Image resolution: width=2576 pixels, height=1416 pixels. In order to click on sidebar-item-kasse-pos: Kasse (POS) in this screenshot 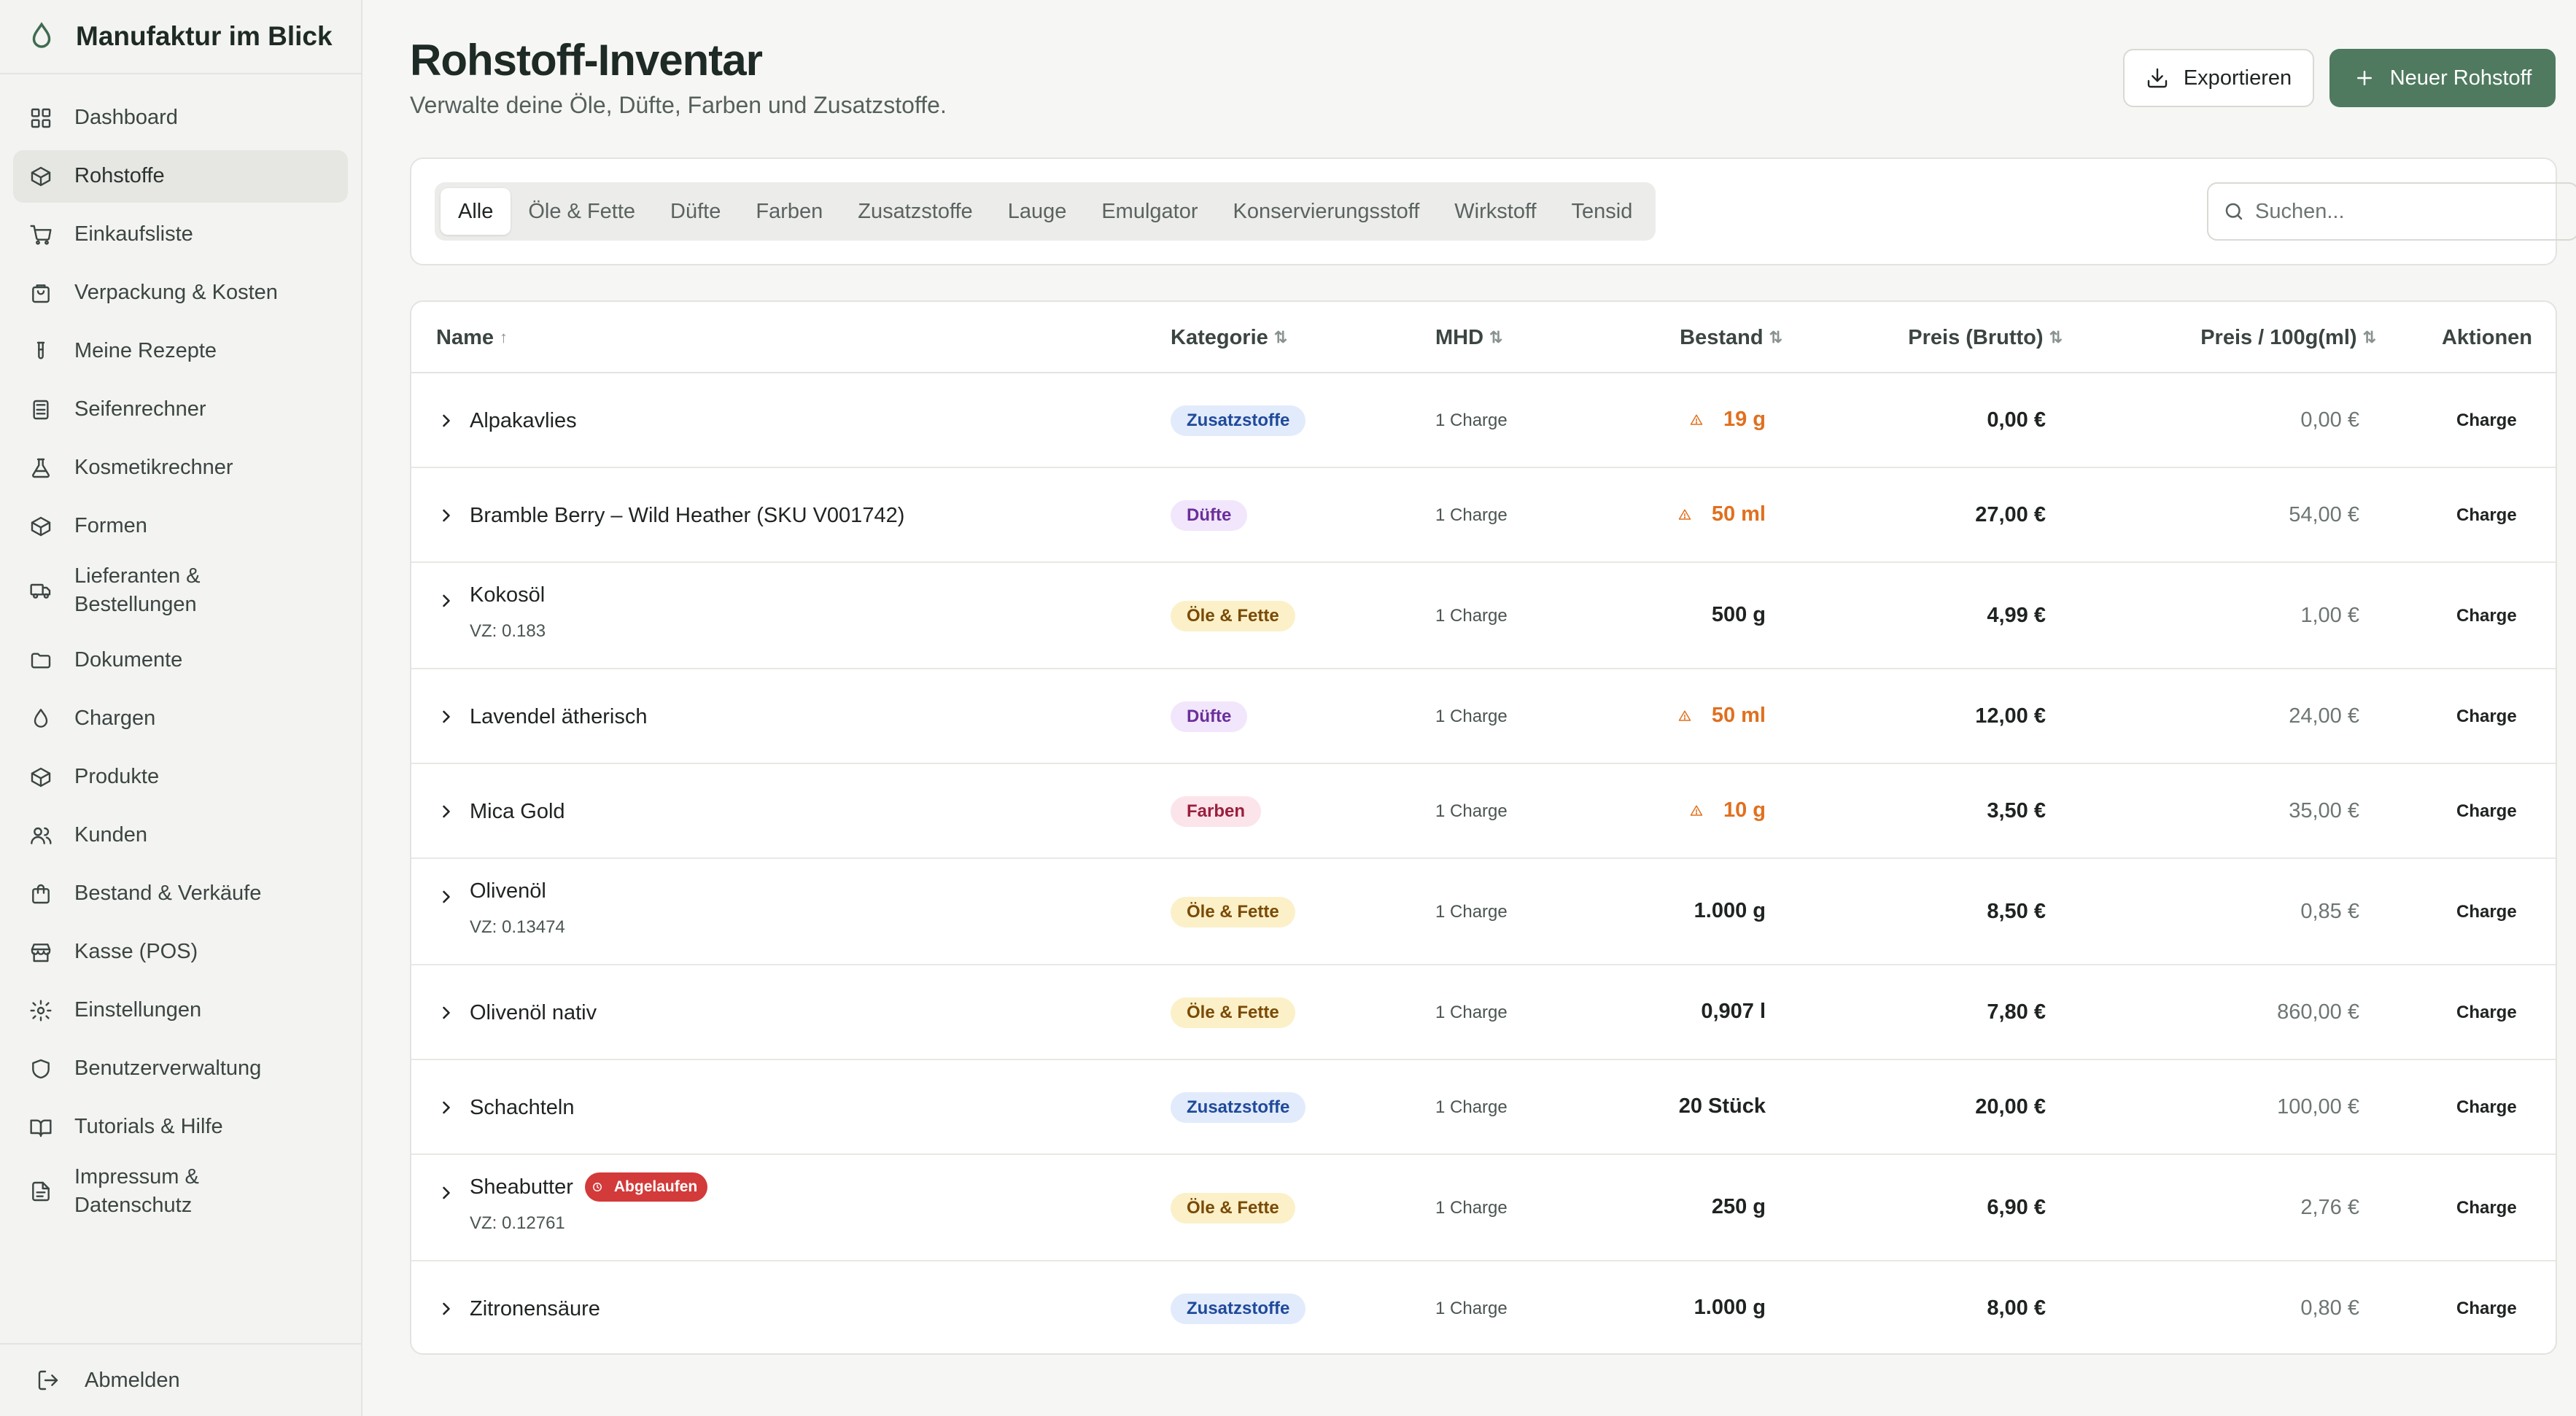, I will do `click(180, 952)`.